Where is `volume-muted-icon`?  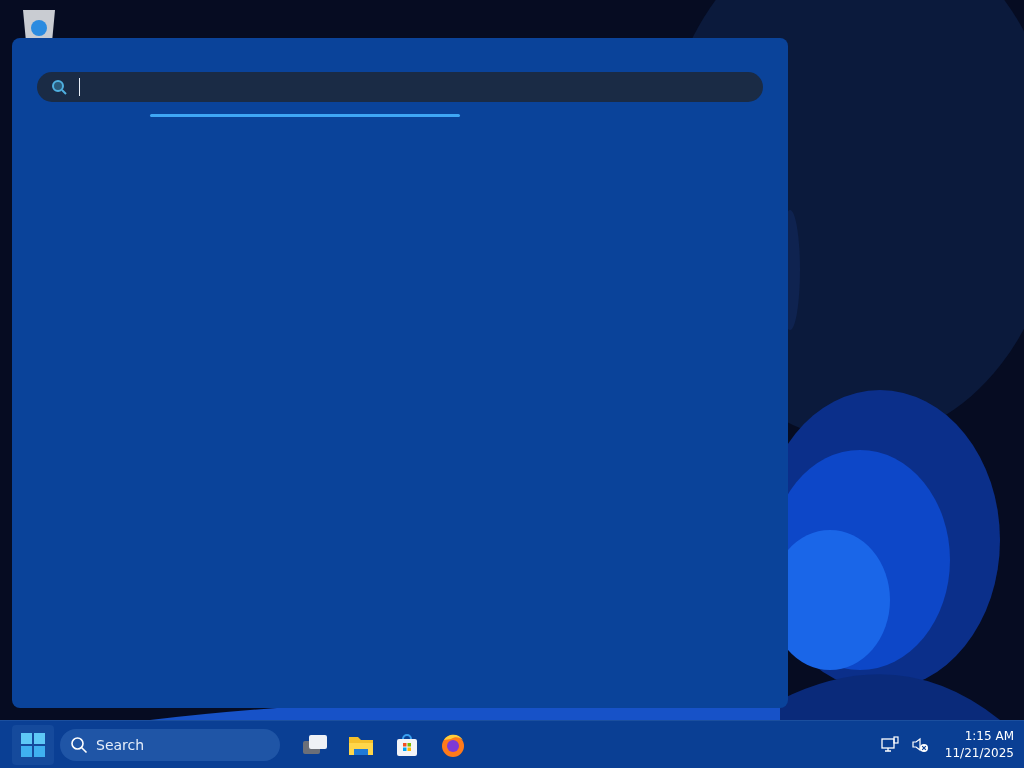
volume-muted-icon is located at coordinates (919, 744).